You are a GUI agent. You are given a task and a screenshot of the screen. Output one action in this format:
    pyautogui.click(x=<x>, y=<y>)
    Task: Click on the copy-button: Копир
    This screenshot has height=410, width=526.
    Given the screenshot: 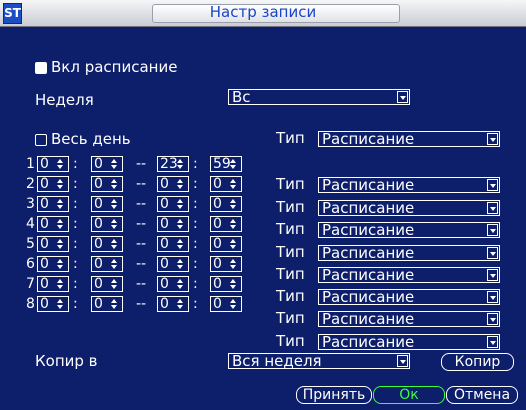 What is the action you would take?
    pyautogui.click(x=477, y=362)
    